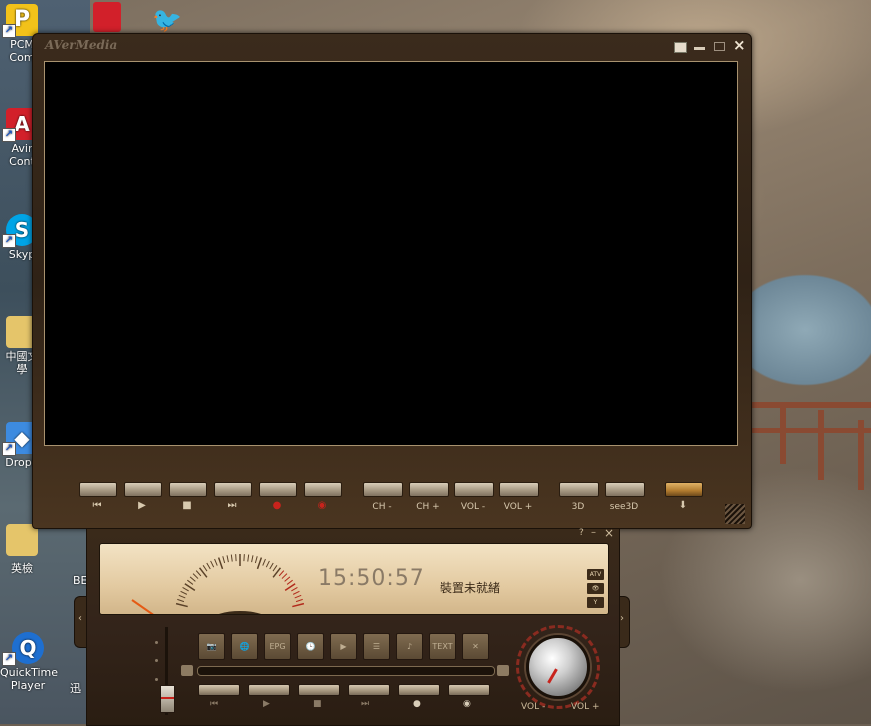 Image resolution: width=871 pixels, height=726 pixels. What do you see at coordinates (107, 17) in the screenshot?
I see `acrobat-icon` at bounding box center [107, 17].